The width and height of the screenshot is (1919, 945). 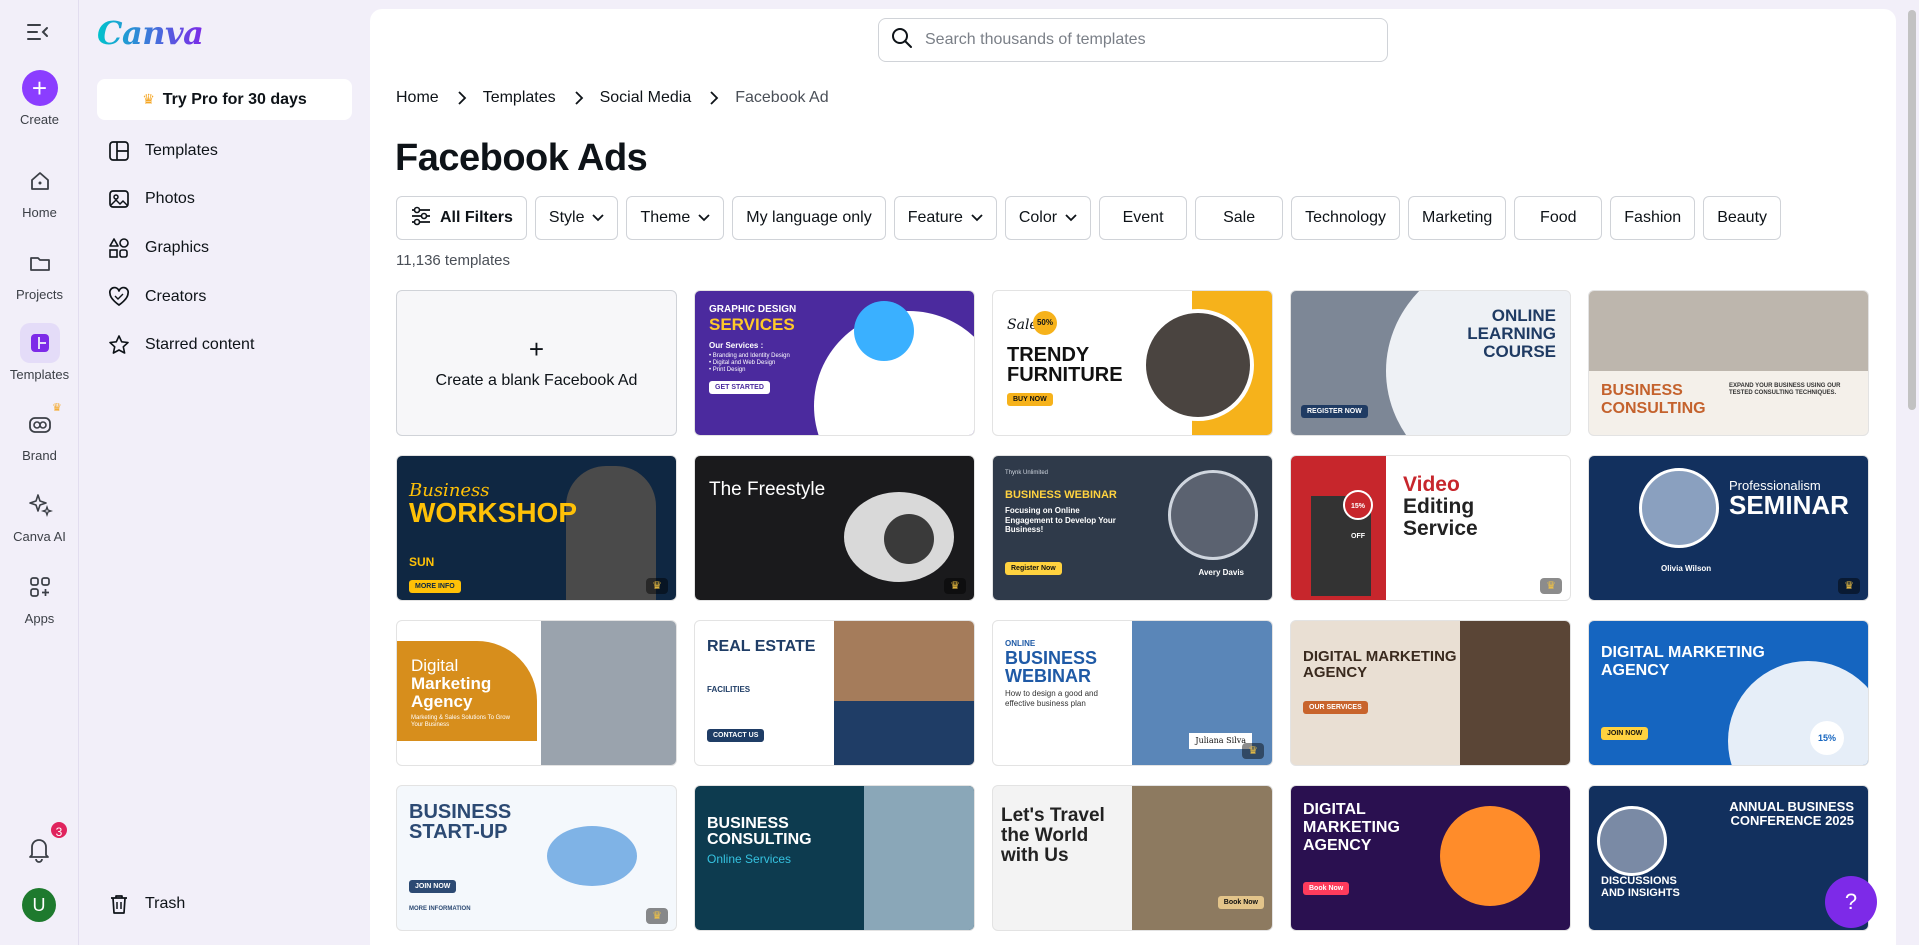 What do you see at coordinates (579, 98) in the screenshot?
I see `chevron-right-icon` at bounding box center [579, 98].